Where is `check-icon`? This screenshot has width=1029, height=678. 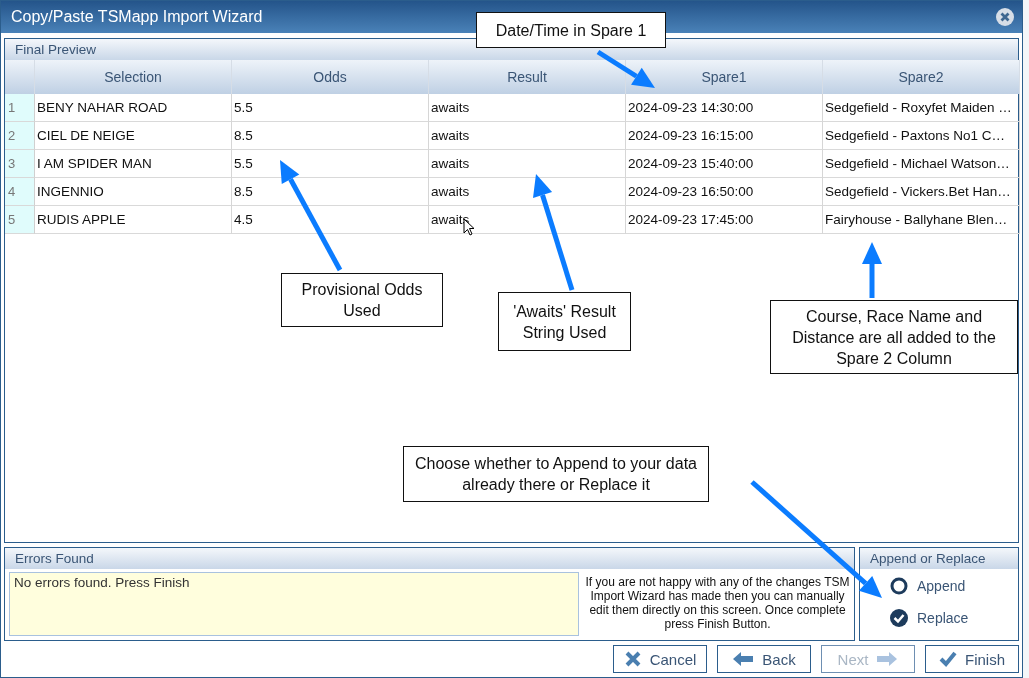 check-icon is located at coordinates (948, 659).